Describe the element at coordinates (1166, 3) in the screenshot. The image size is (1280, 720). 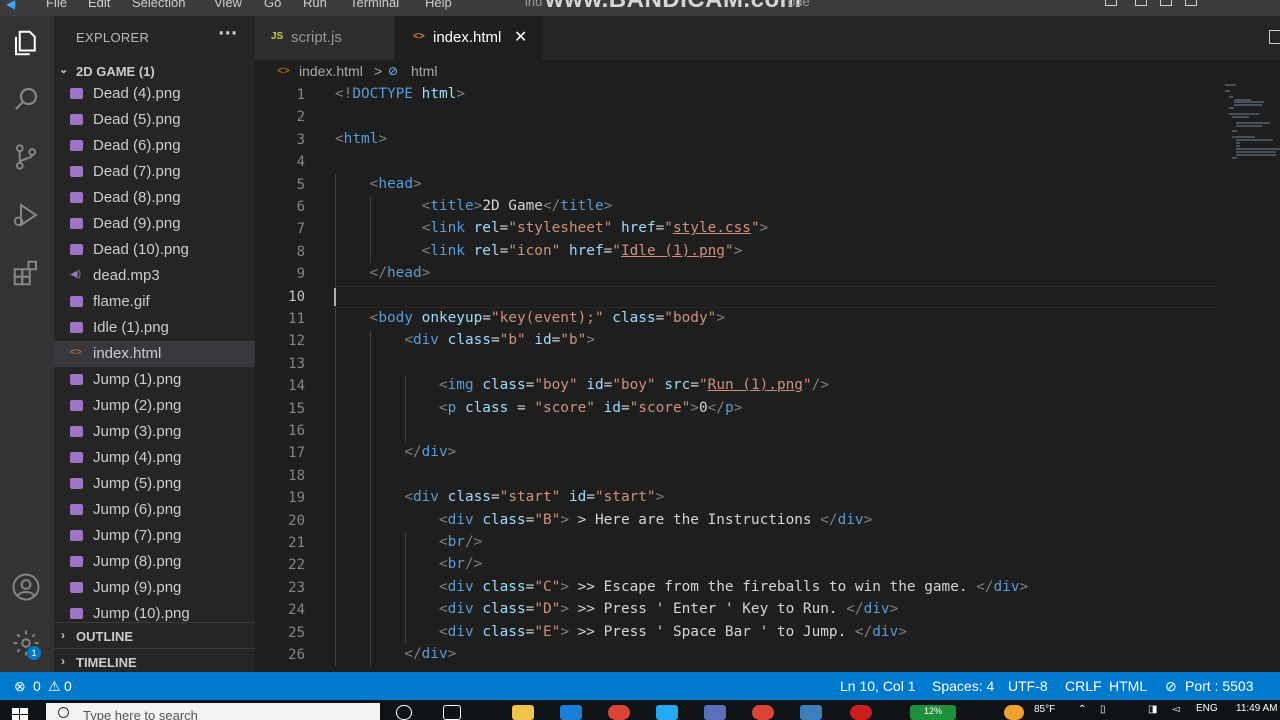
I see `layout-sidebar-icon` at that location.